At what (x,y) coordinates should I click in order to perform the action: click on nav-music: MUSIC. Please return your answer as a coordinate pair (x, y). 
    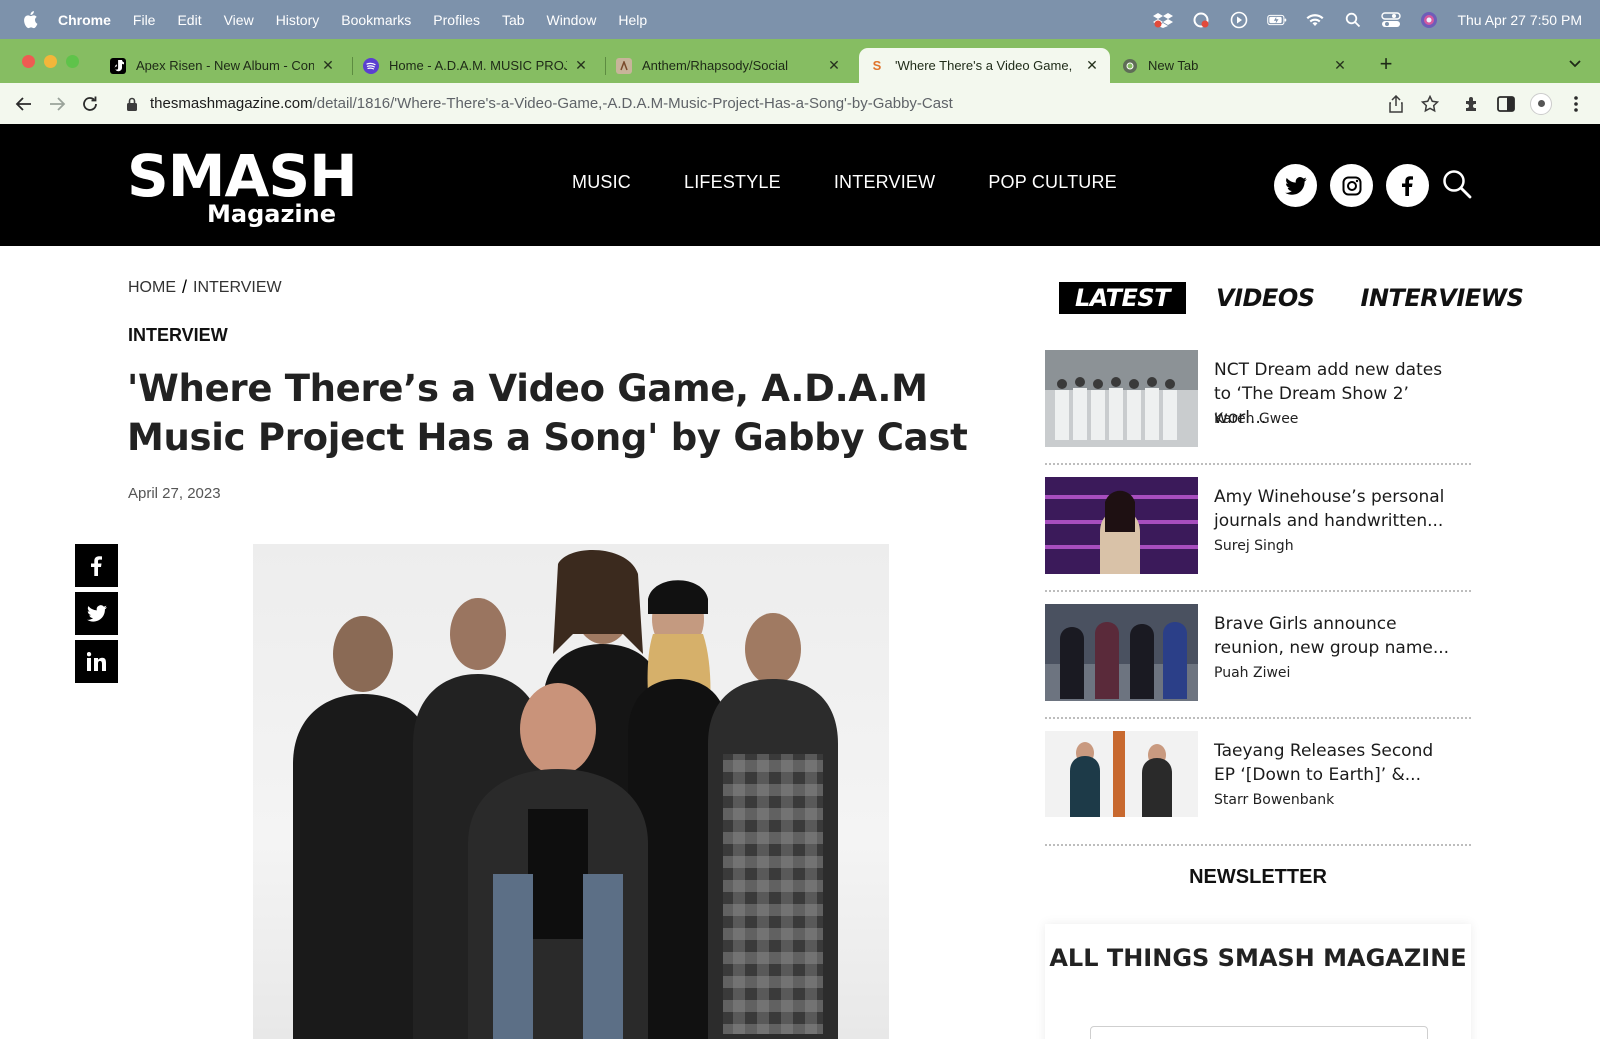
    Looking at the image, I should click on (601, 182).